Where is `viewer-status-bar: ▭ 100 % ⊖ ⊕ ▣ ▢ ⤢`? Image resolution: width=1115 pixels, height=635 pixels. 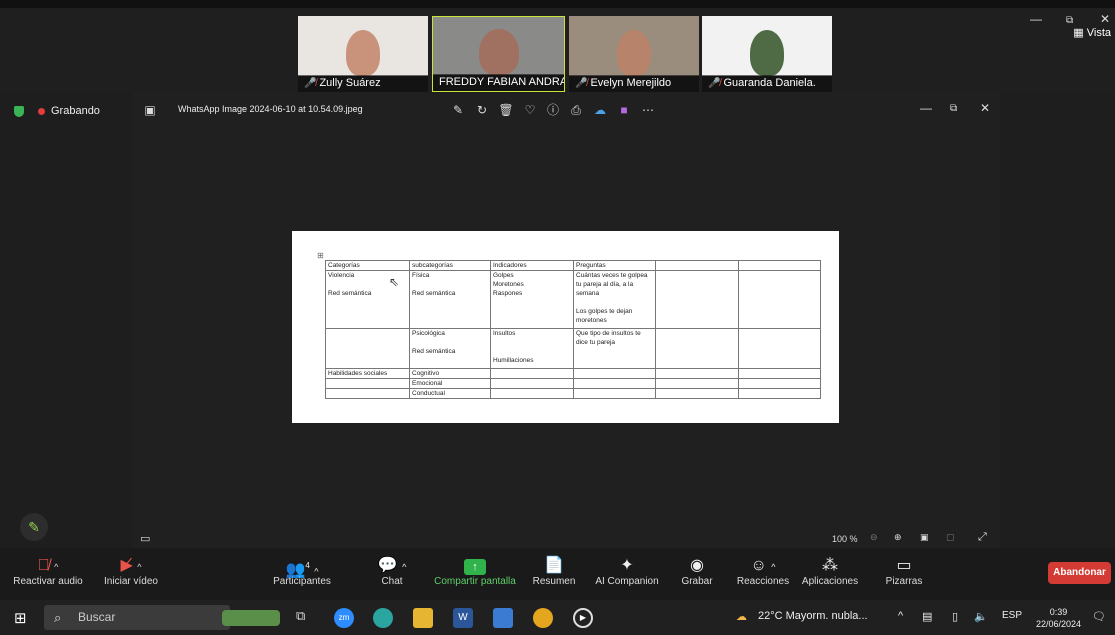
viewer-status-bar: ▭ 100 % ⊖ ⊕ ▣ ▢ ⤢ is located at coordinates (566, 539).